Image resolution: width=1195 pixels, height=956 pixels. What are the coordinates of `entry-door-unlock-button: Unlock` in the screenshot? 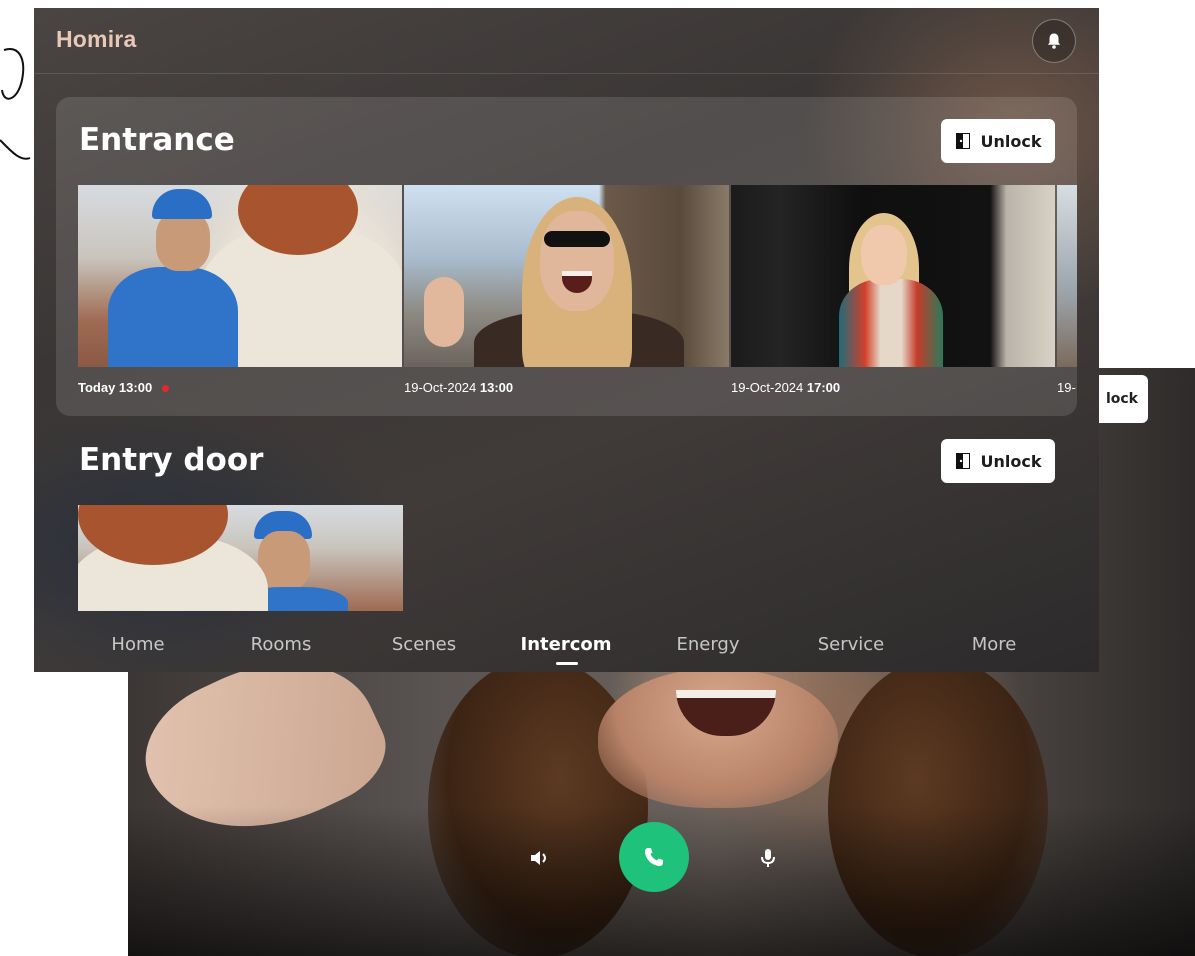 It's located at (998, 461).